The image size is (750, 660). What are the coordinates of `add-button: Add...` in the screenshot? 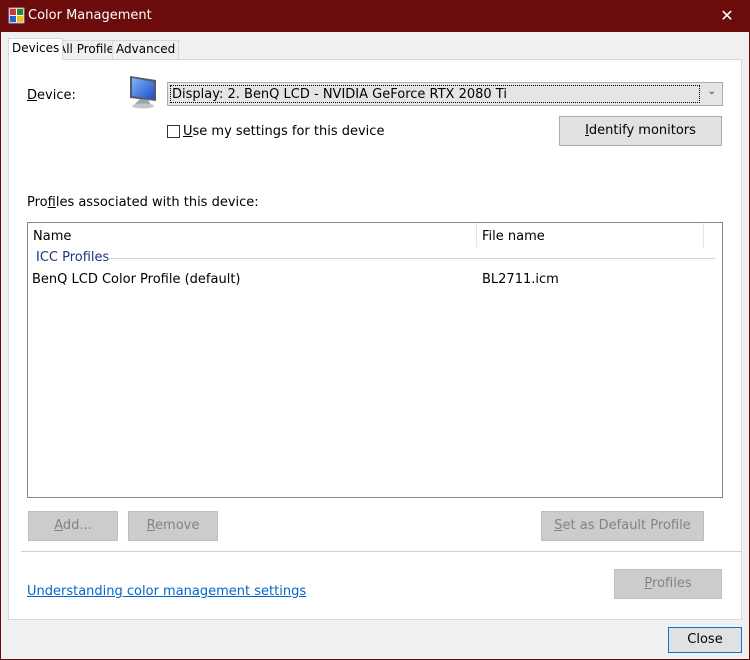 It's located at (73, 526).